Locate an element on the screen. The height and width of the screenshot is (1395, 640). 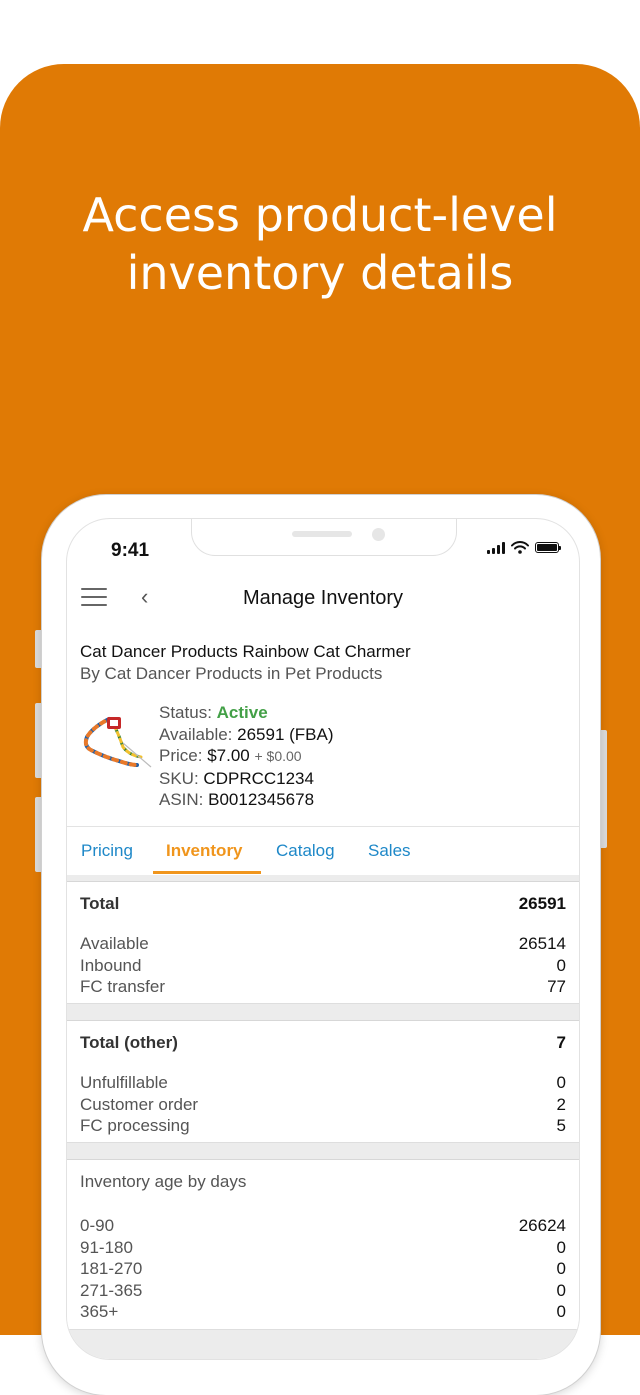
battery-icon is located at coordinates (548, 547).